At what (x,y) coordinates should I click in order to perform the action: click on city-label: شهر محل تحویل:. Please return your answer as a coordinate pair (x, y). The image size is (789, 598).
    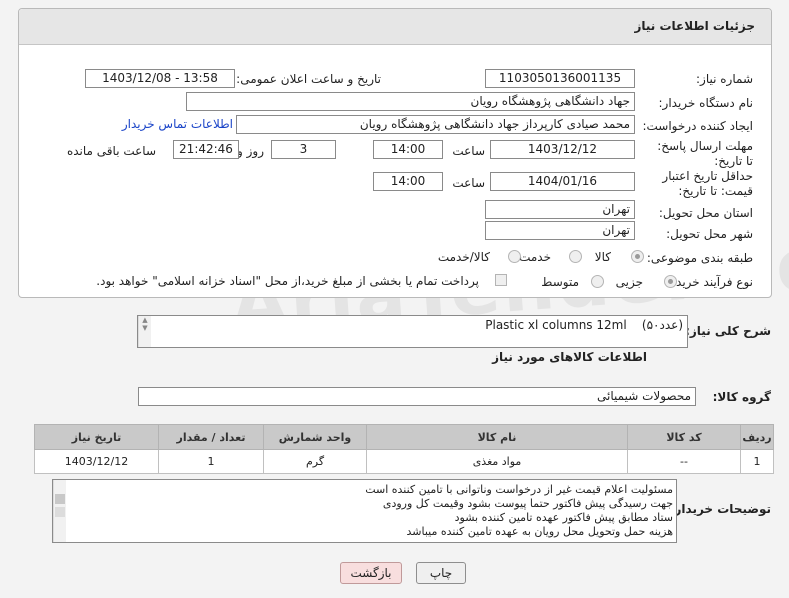
    Looking at the image, I should click on (709, 234).